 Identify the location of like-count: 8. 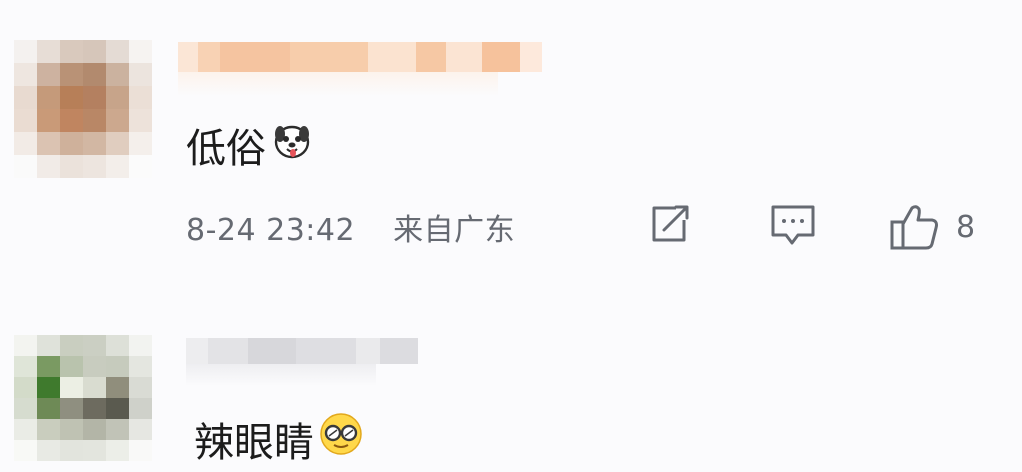
(966, 227).